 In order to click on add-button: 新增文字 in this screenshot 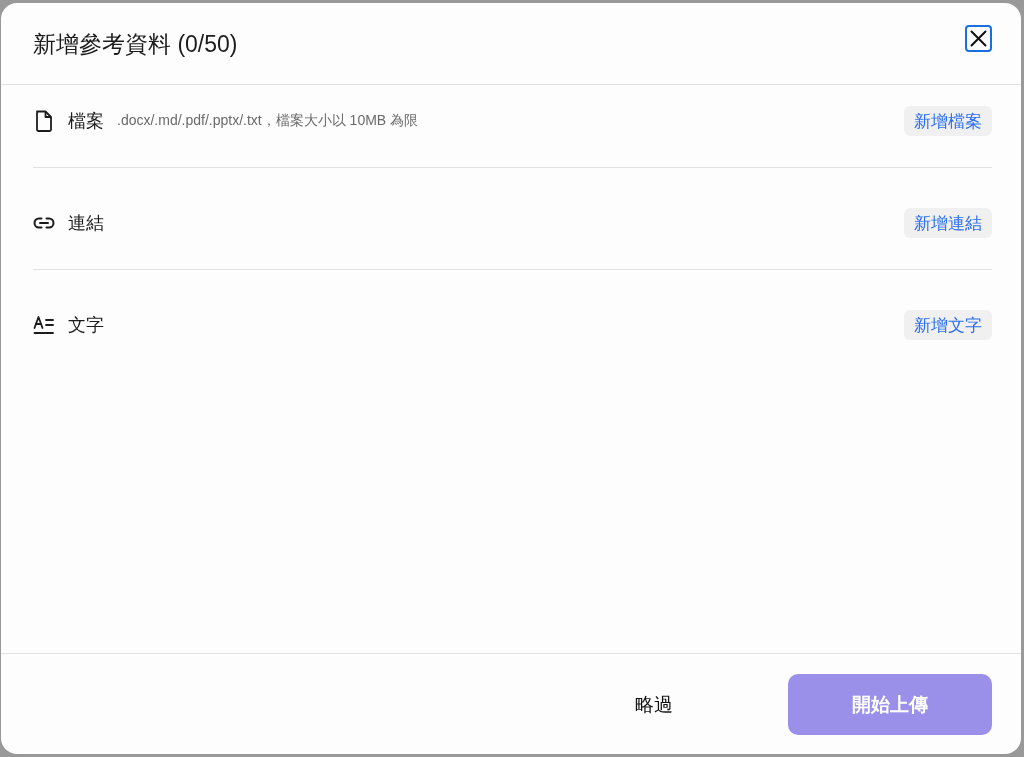, I will do `click(948, 325)`.